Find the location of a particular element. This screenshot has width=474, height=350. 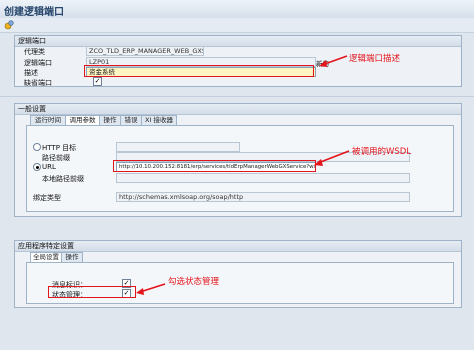

window-title: 创建逻辑端口 is located at coordinates (34, 12).